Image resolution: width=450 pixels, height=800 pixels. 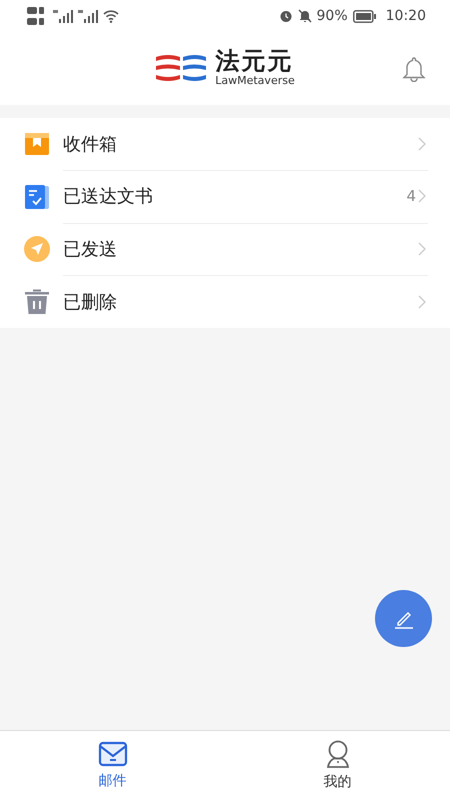 I want to click on notification-bell-icon, so click(x=414, y=69).